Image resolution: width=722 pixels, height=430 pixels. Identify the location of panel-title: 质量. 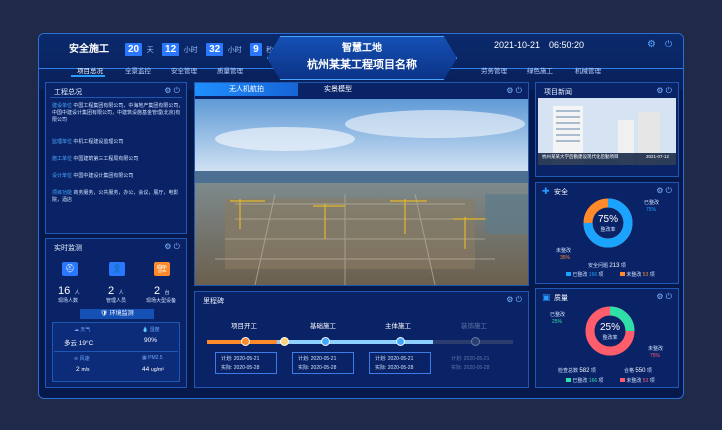
(561, 298).